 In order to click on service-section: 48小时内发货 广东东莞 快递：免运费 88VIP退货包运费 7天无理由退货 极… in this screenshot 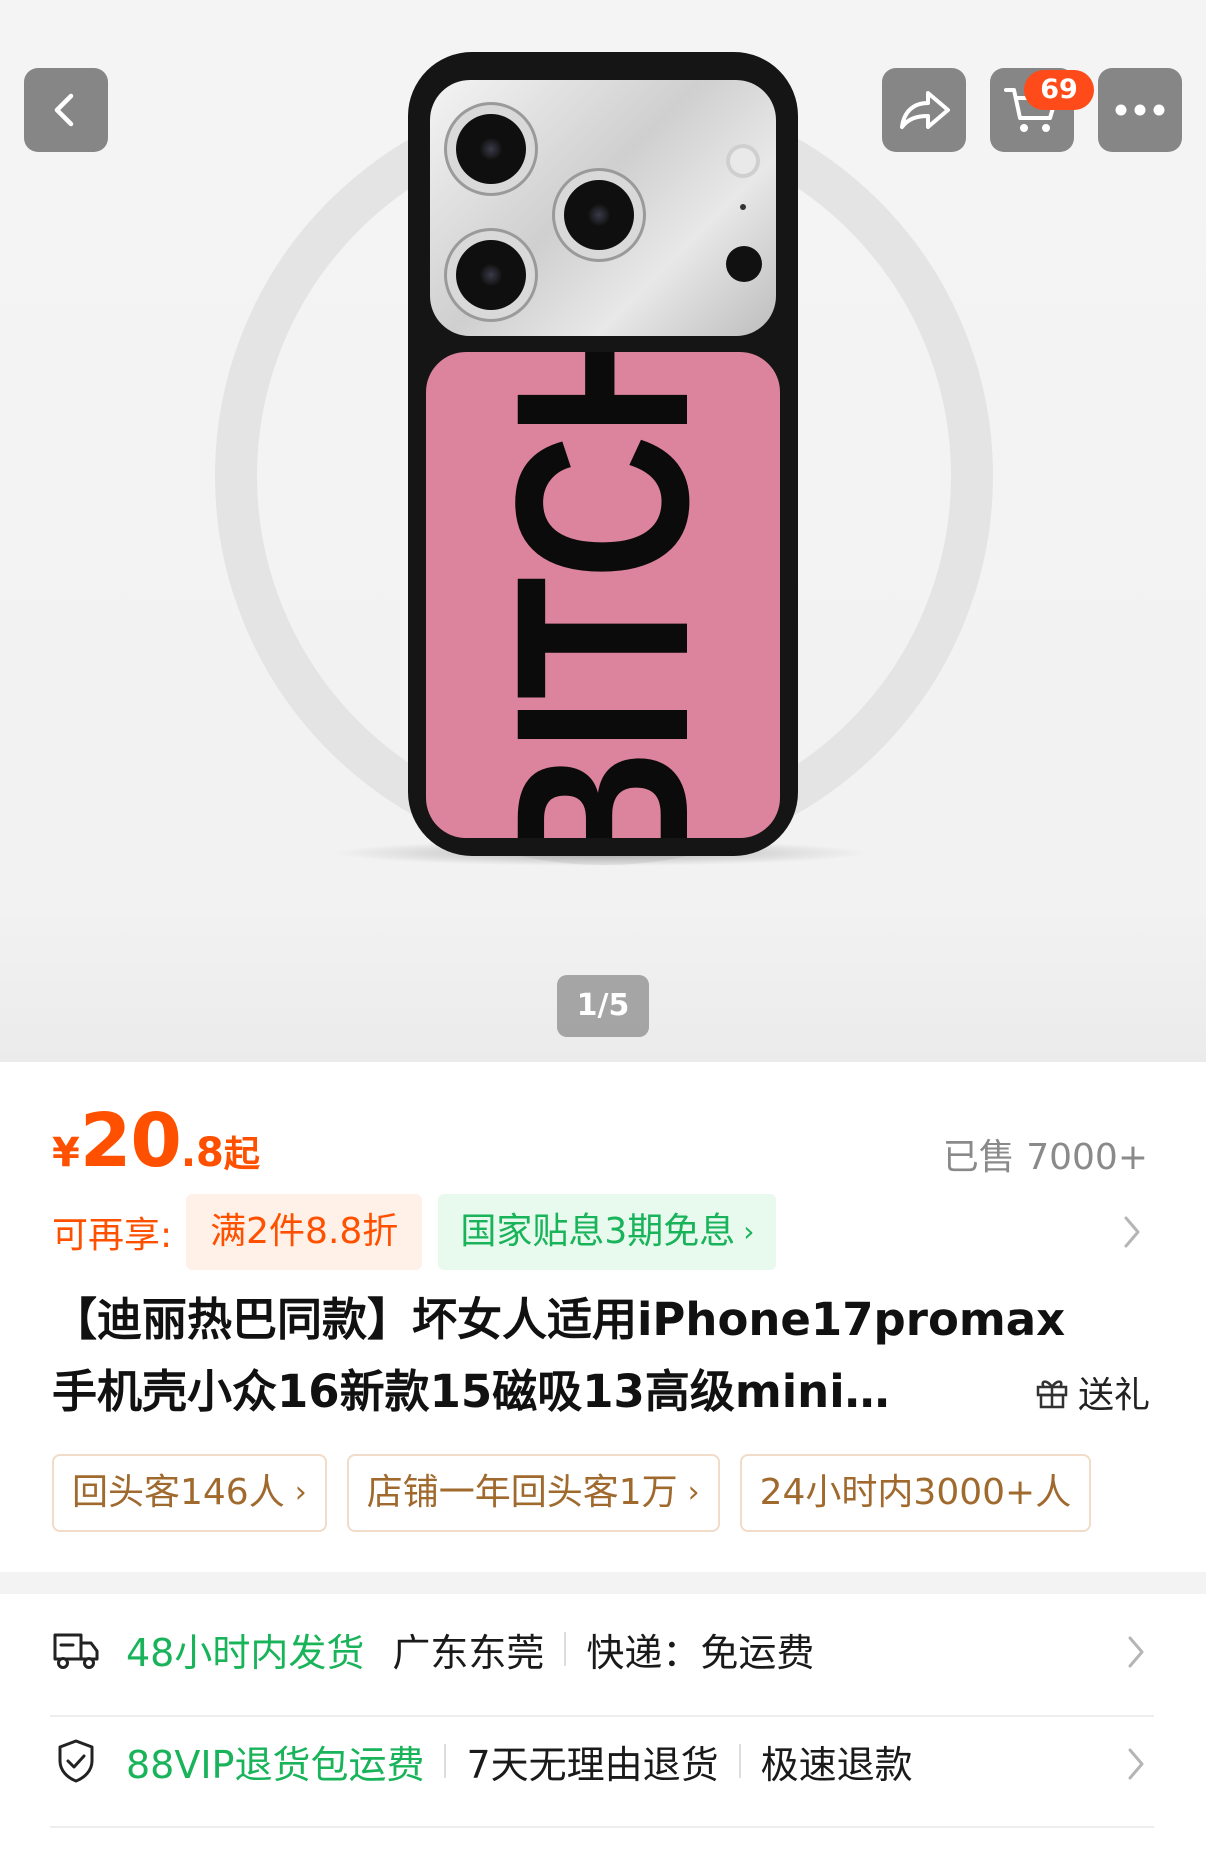, I will do `click(603, 1725)`.